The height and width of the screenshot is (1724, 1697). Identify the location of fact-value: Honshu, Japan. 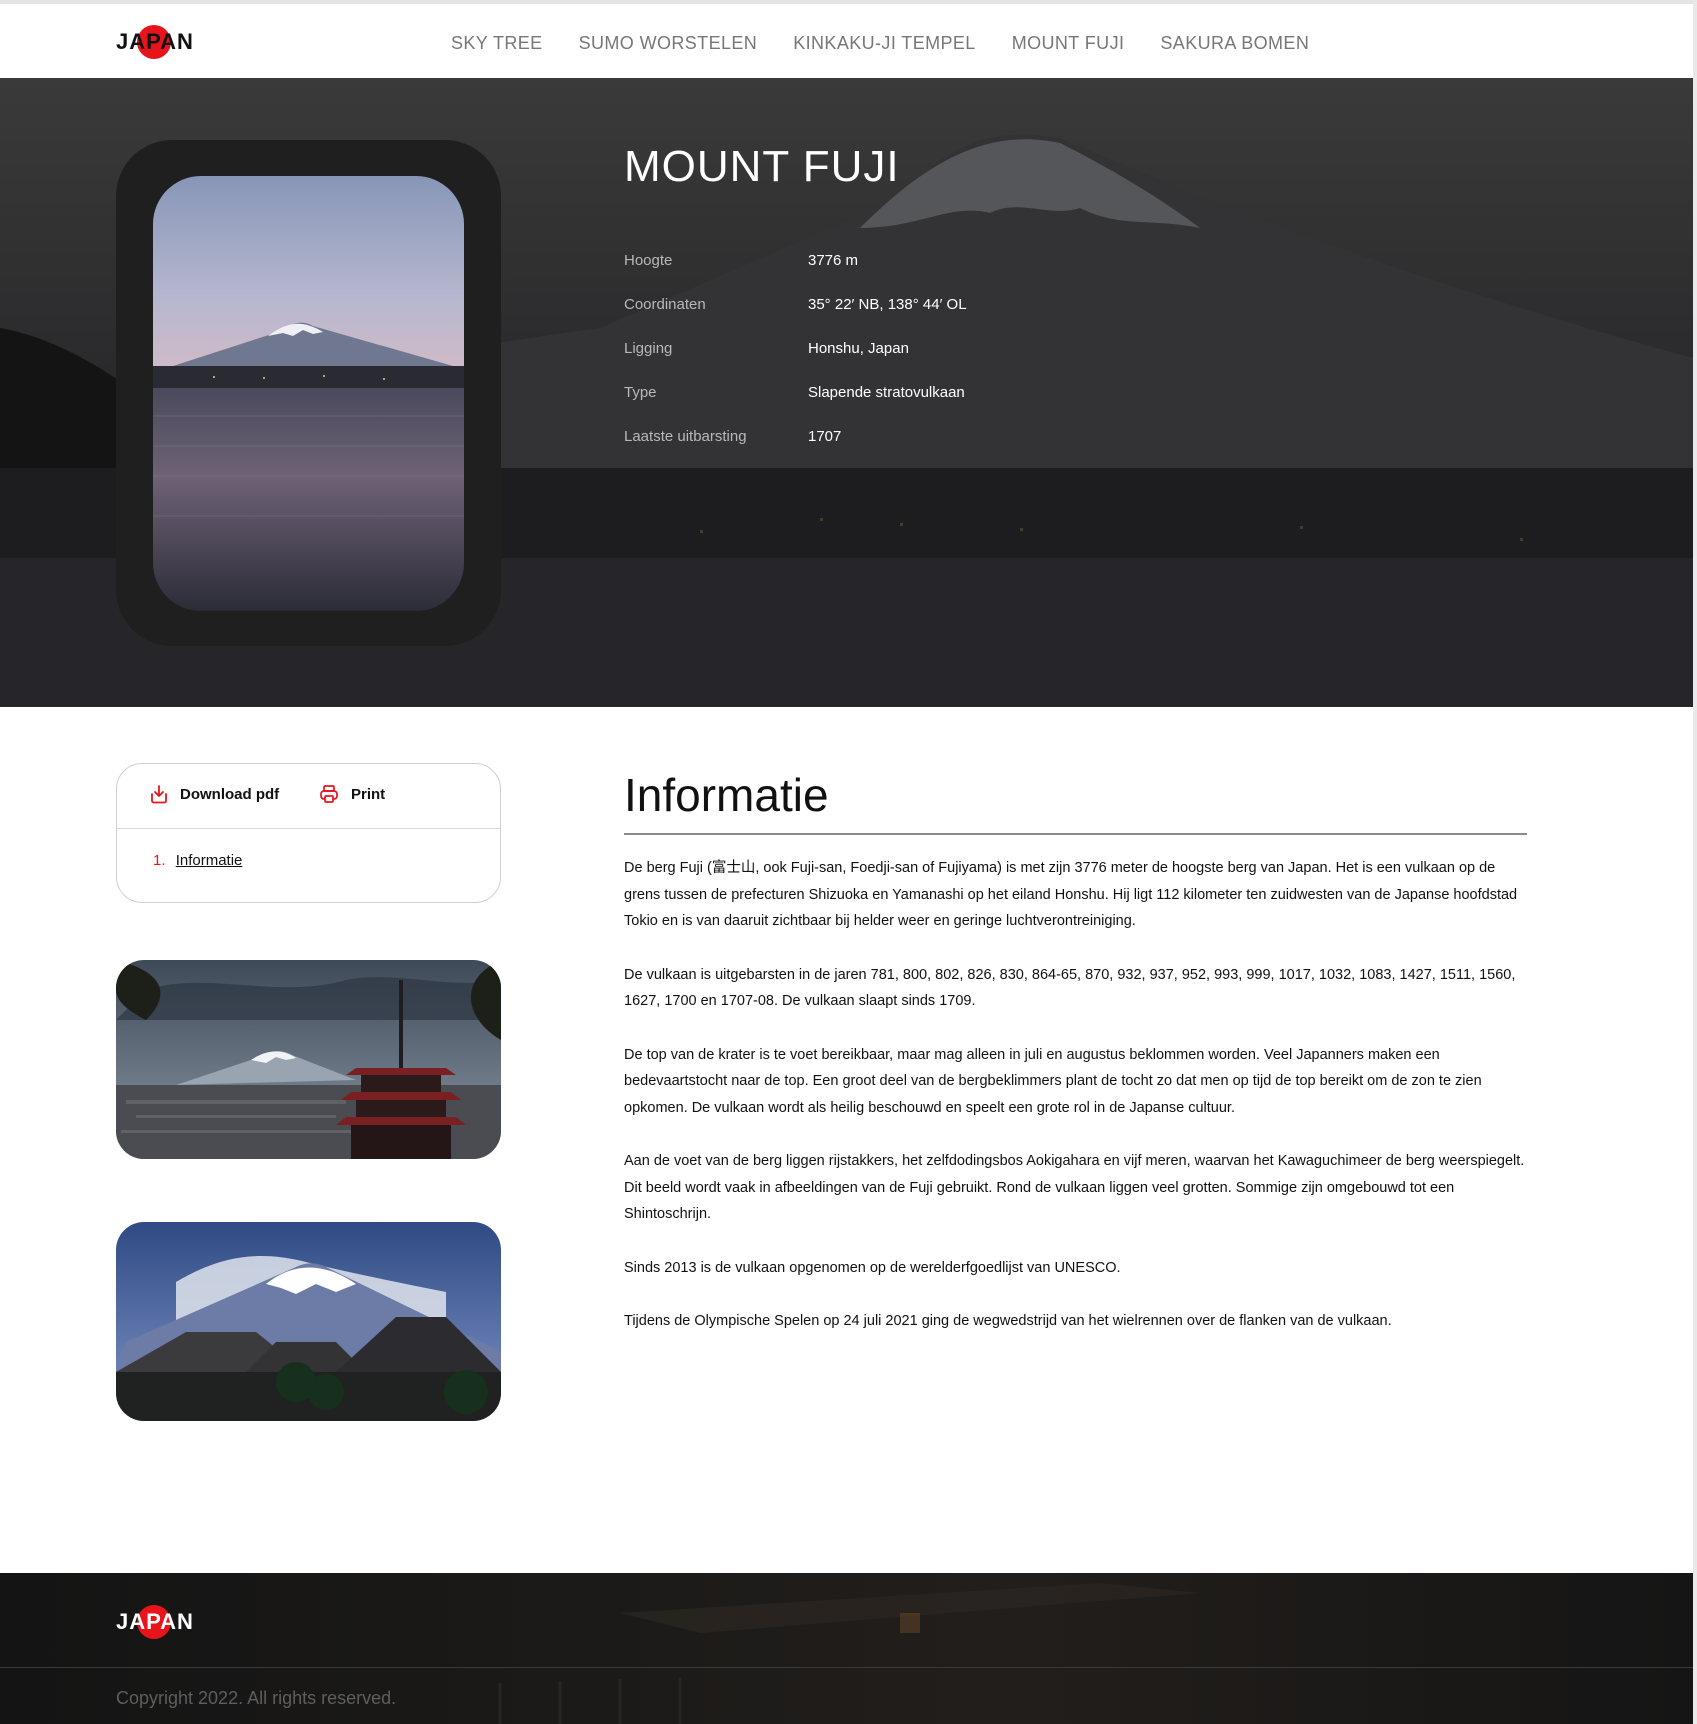
(858, 348).